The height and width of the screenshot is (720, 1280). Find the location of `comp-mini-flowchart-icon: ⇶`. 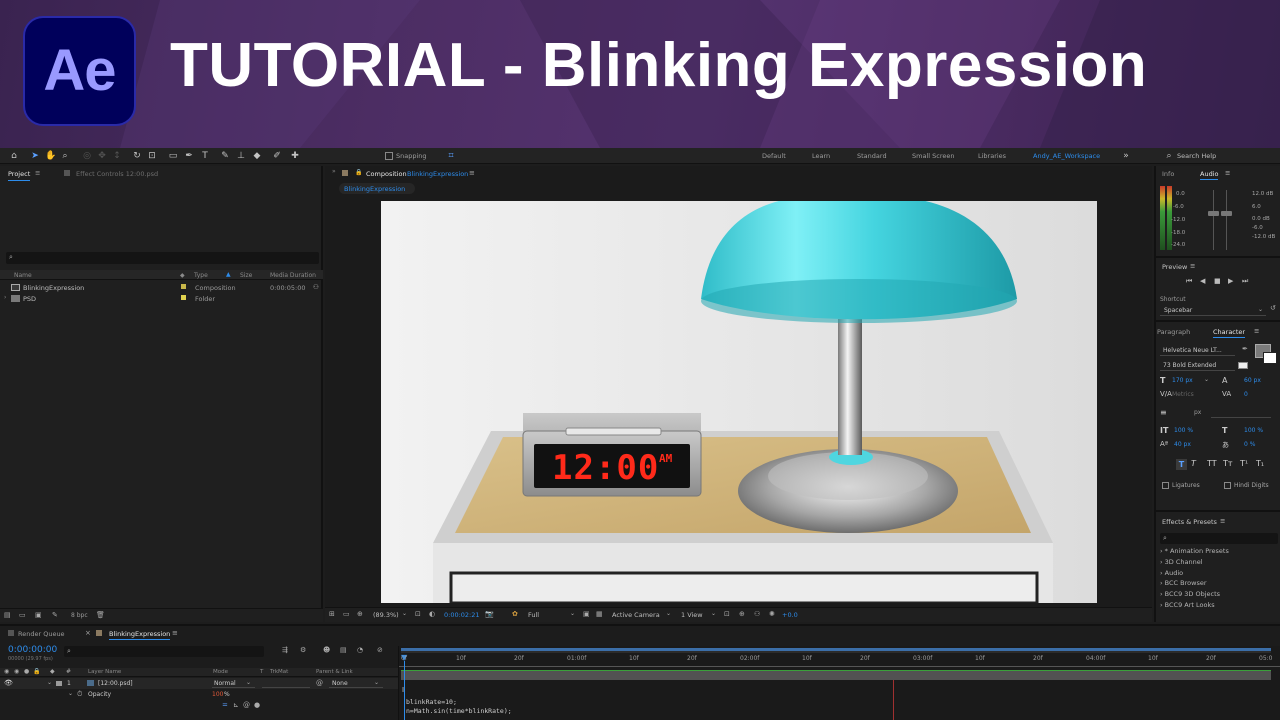

comp-mini-flowchart-icon: ⇶ is located at coordinates (285, 650).